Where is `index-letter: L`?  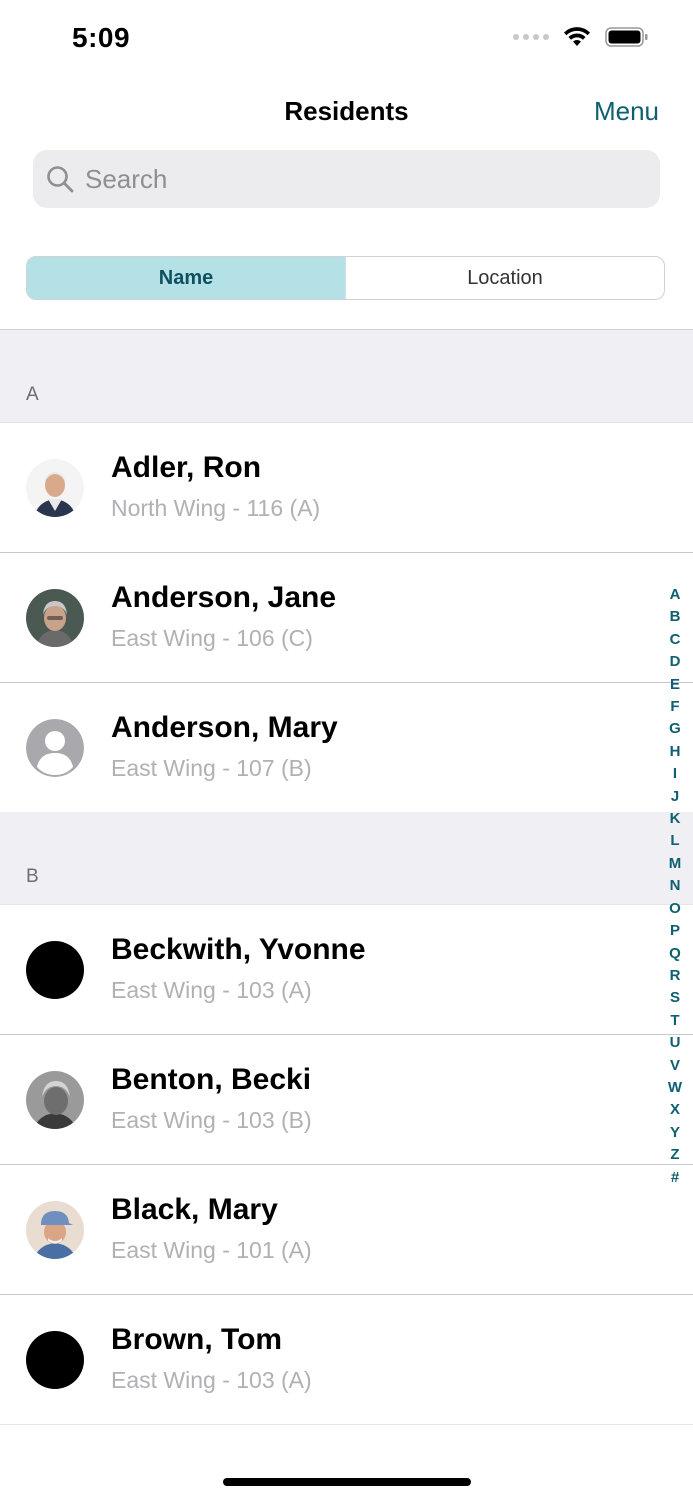 index-letter: L is located at coordinates (674, 841).